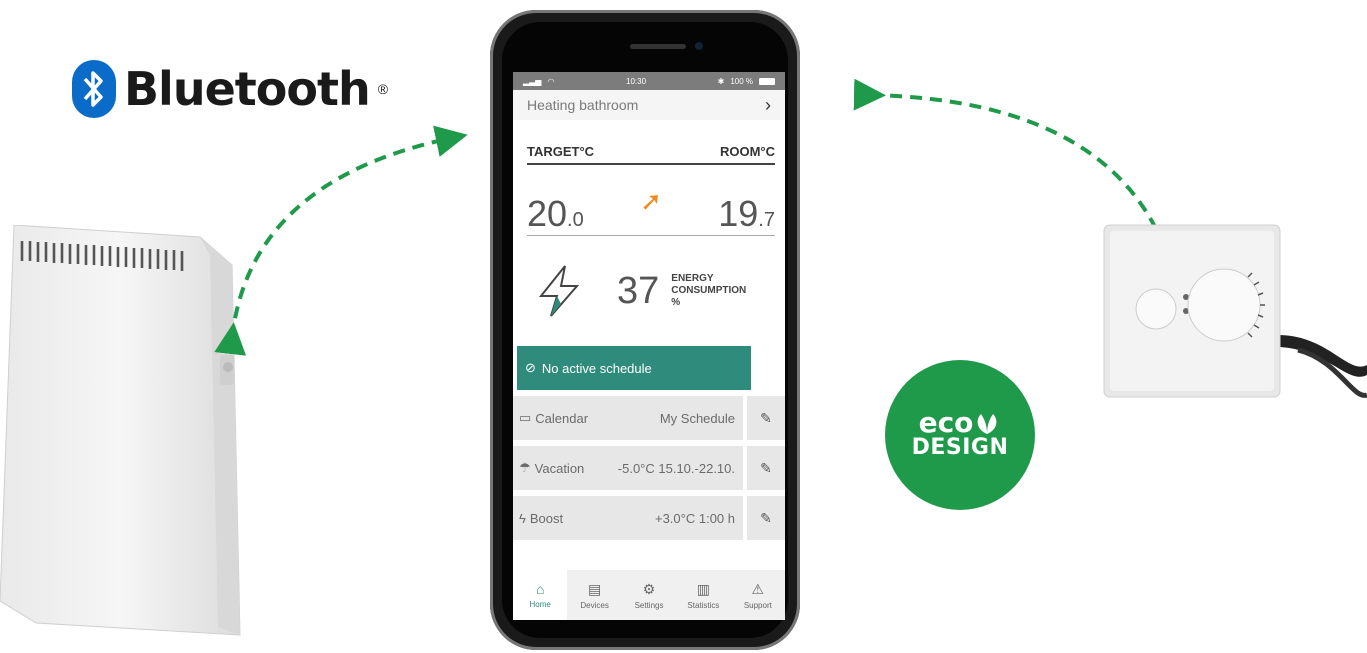 This screenshot has width=1367, height=653. Describe the element at coordinates (709, 290) in the screenshot. I see `energy-label: ENERGY CONSUMPTION %` at that location.